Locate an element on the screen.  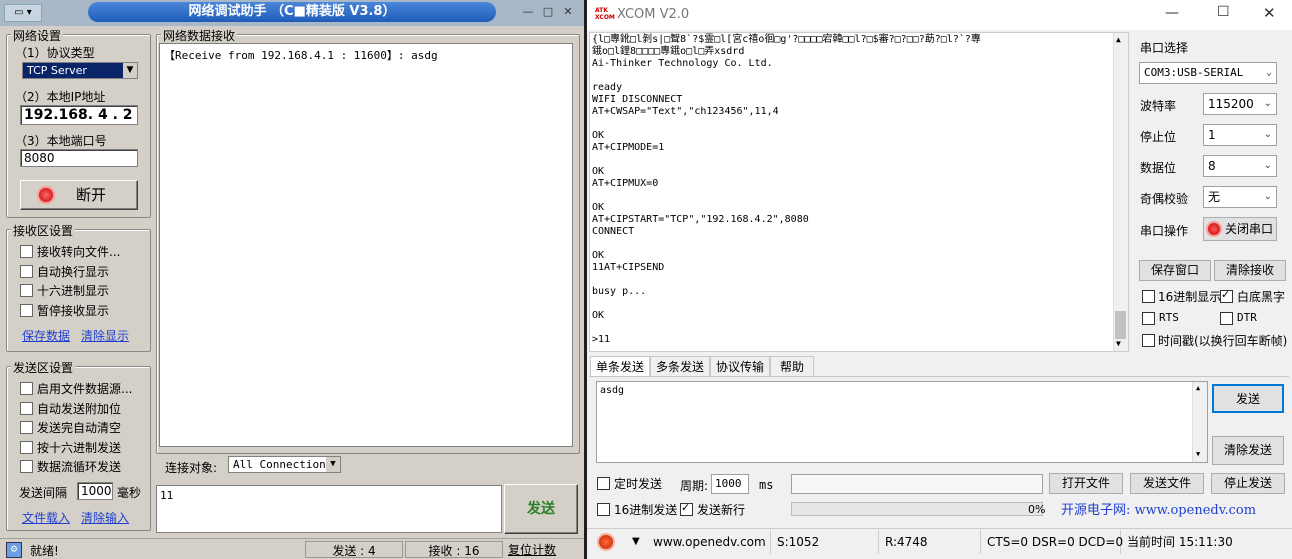
loop-send-checkbox is located at coordinates (26, 466).